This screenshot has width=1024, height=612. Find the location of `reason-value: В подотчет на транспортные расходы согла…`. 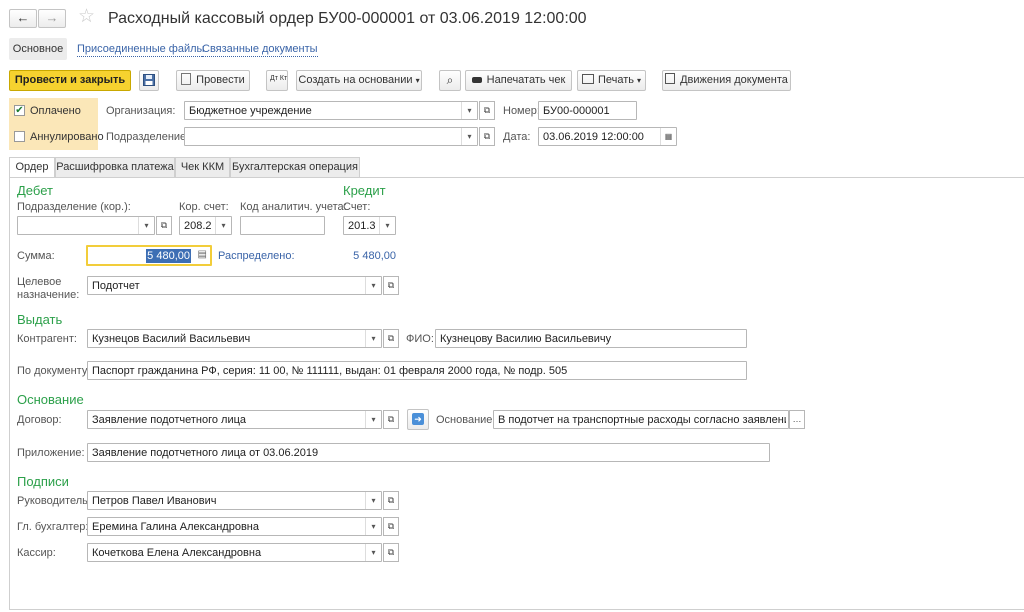

reason-value: В подотчет на транспортные расходы согла… is located at coordinates (642, 420).